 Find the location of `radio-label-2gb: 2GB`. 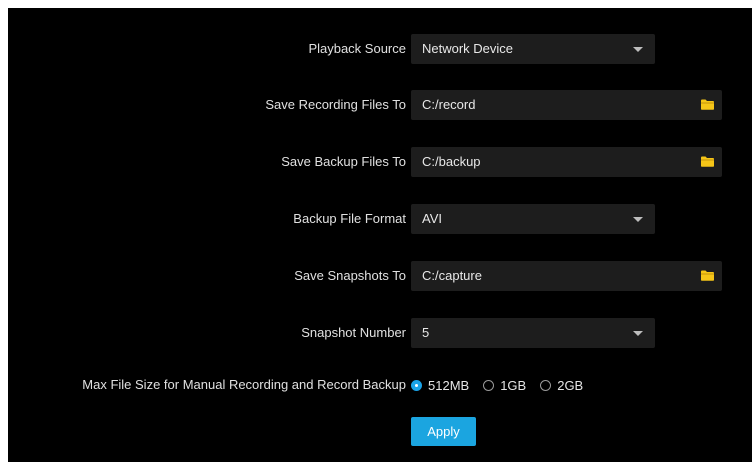

radio-label-2gb: 2GB is located at coordinates (570, 385).